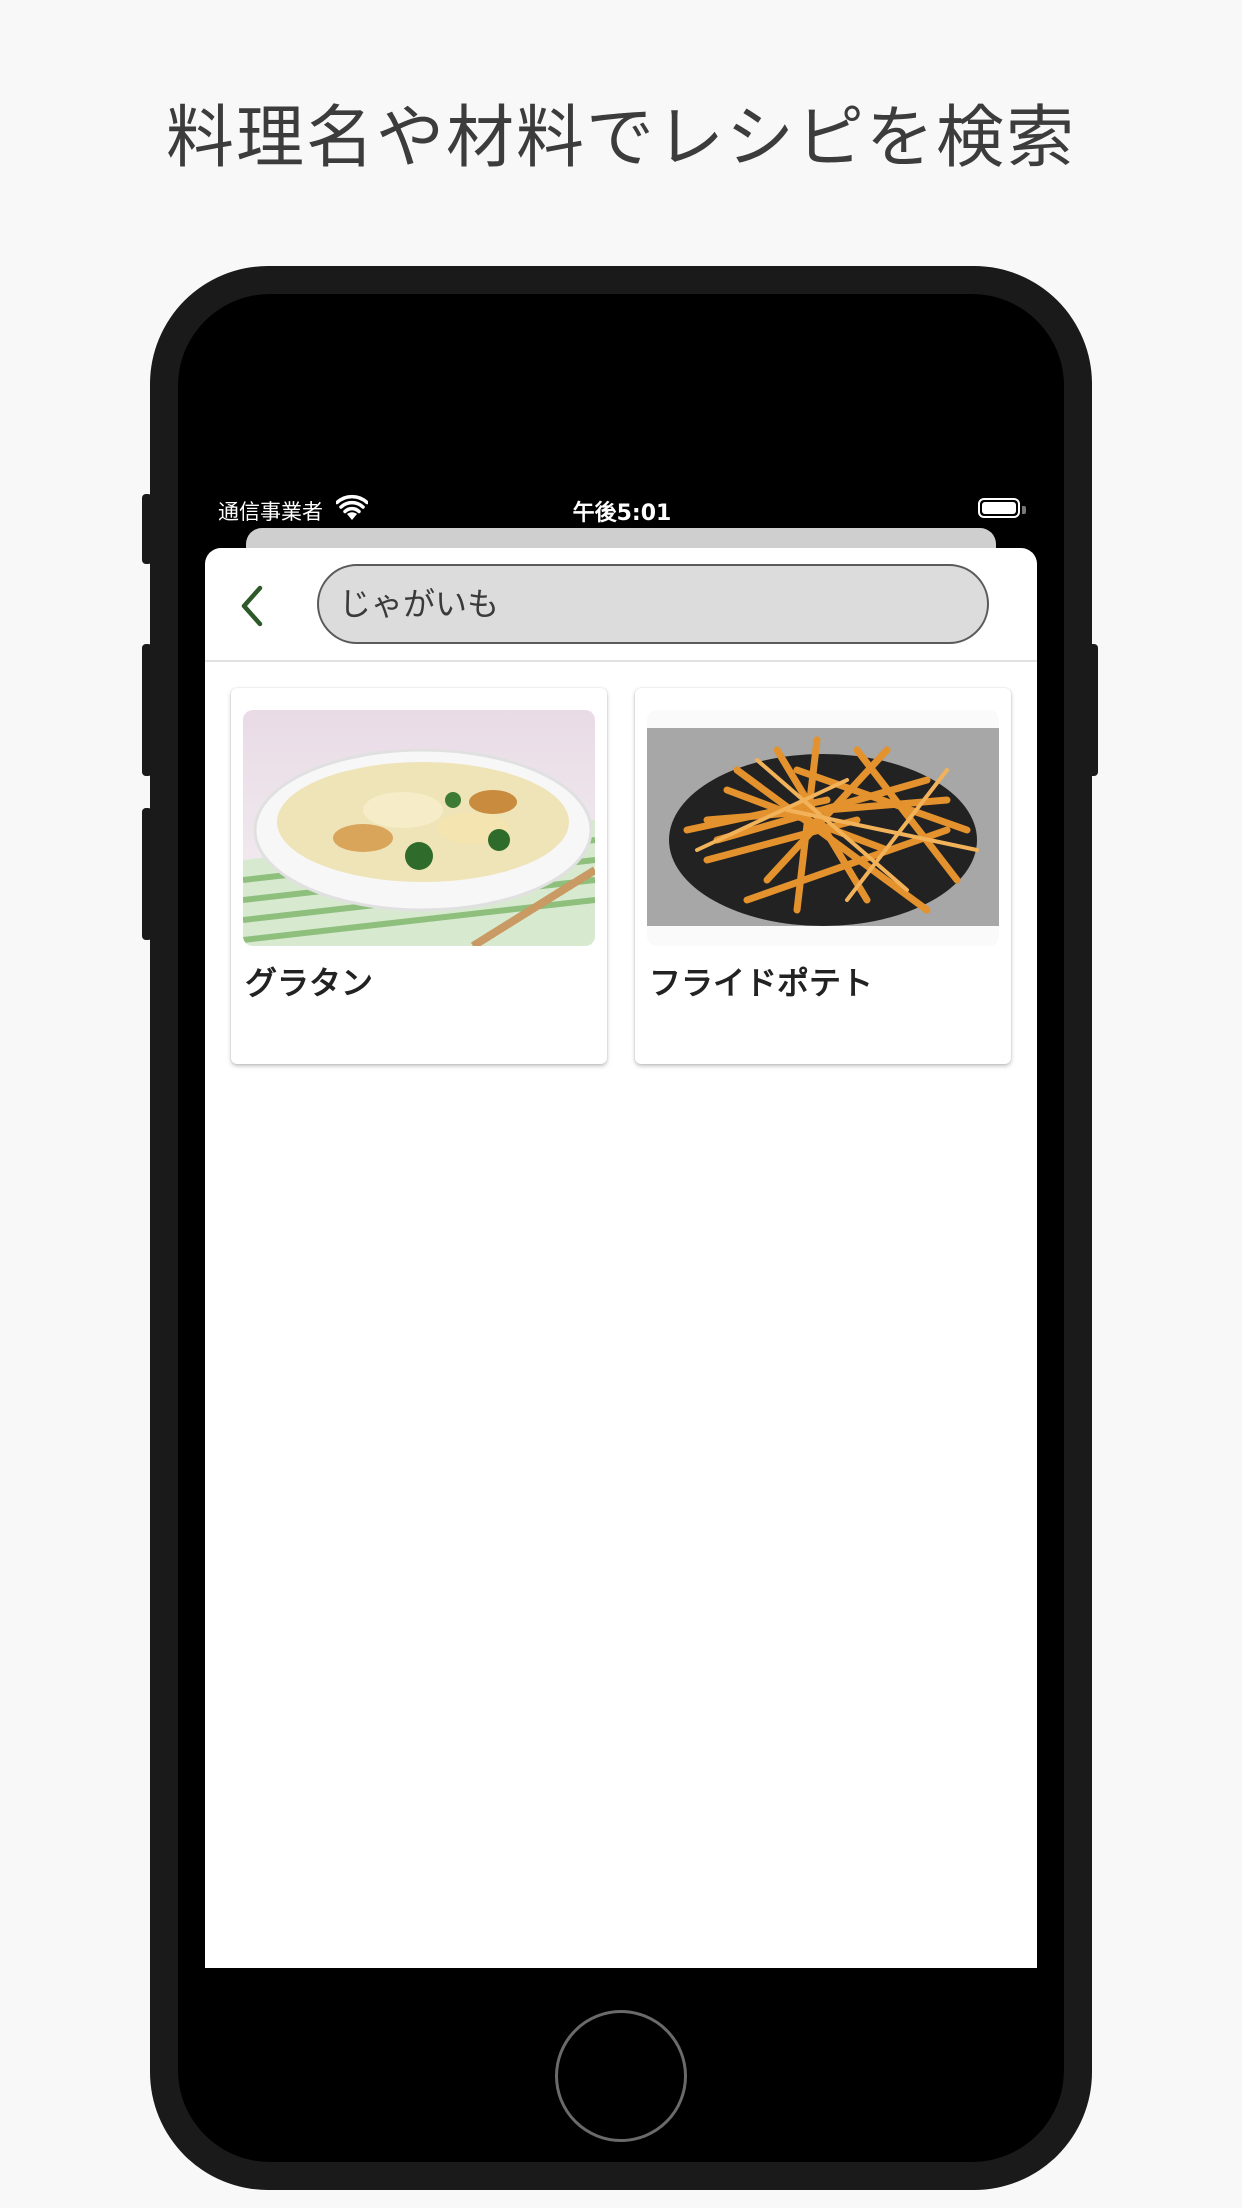 This screenshot has width=1242, height=2208. Describe the element at coordinates (653, 604) in the screenshot. I see `search-input: じゃがいも` at that location.